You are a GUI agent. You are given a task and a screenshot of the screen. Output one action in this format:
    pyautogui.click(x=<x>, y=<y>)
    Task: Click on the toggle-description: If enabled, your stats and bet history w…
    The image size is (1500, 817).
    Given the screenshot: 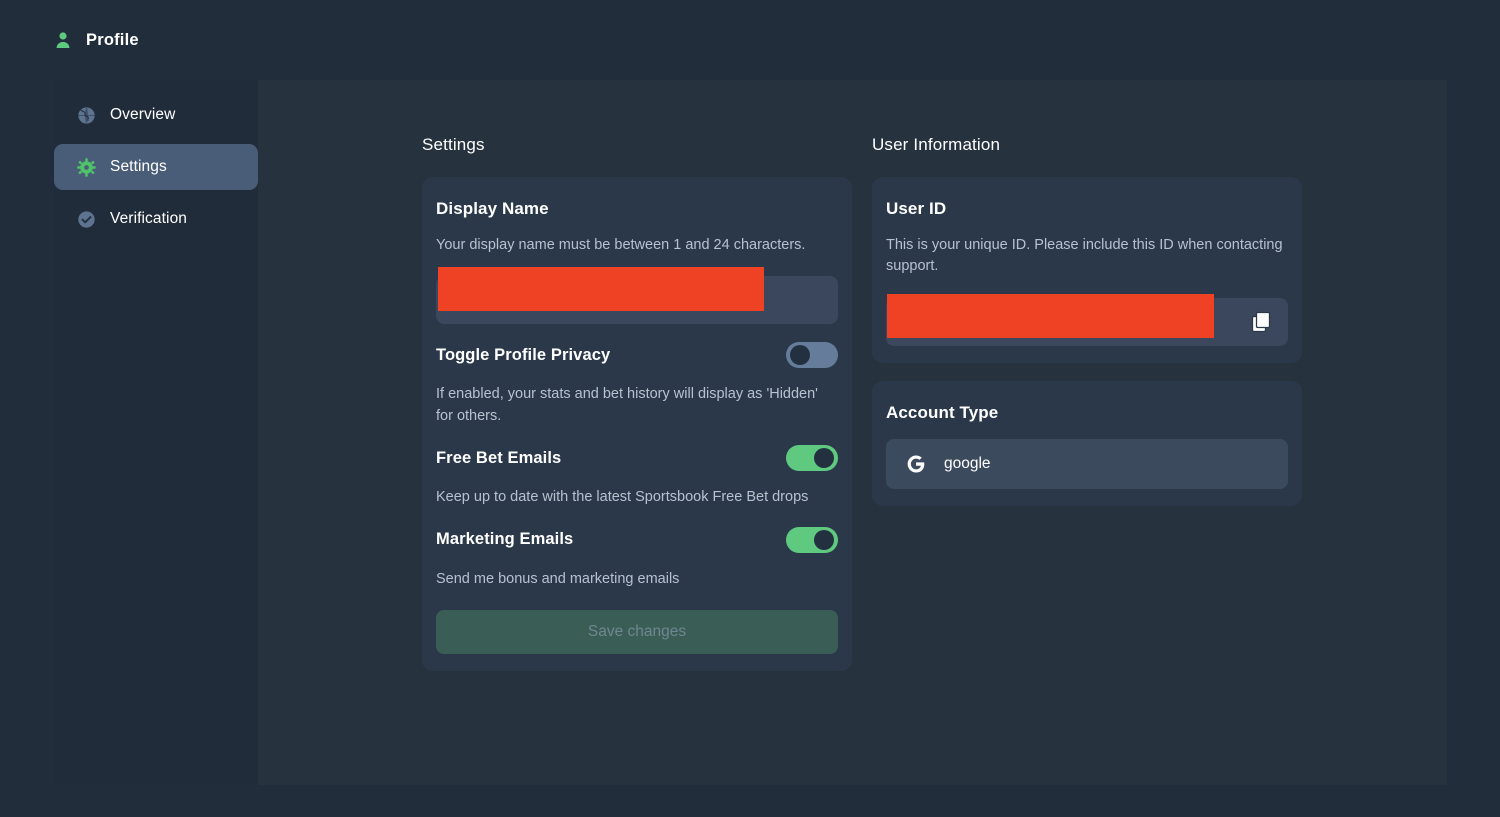 What is the action you would take?
    pyautogui.click(x=627, y=405)
    